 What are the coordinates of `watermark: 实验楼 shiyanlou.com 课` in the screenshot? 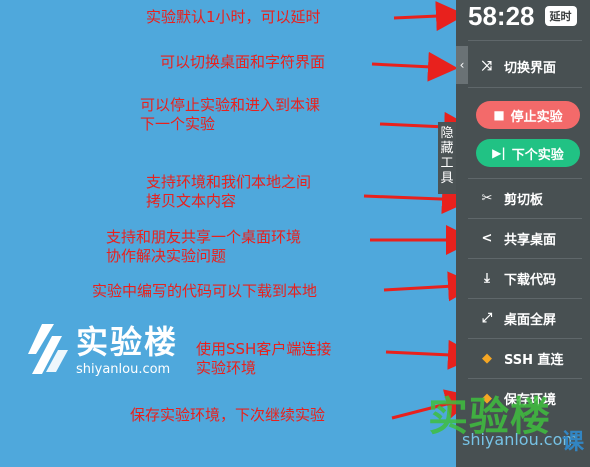 It's located at (500, 423).